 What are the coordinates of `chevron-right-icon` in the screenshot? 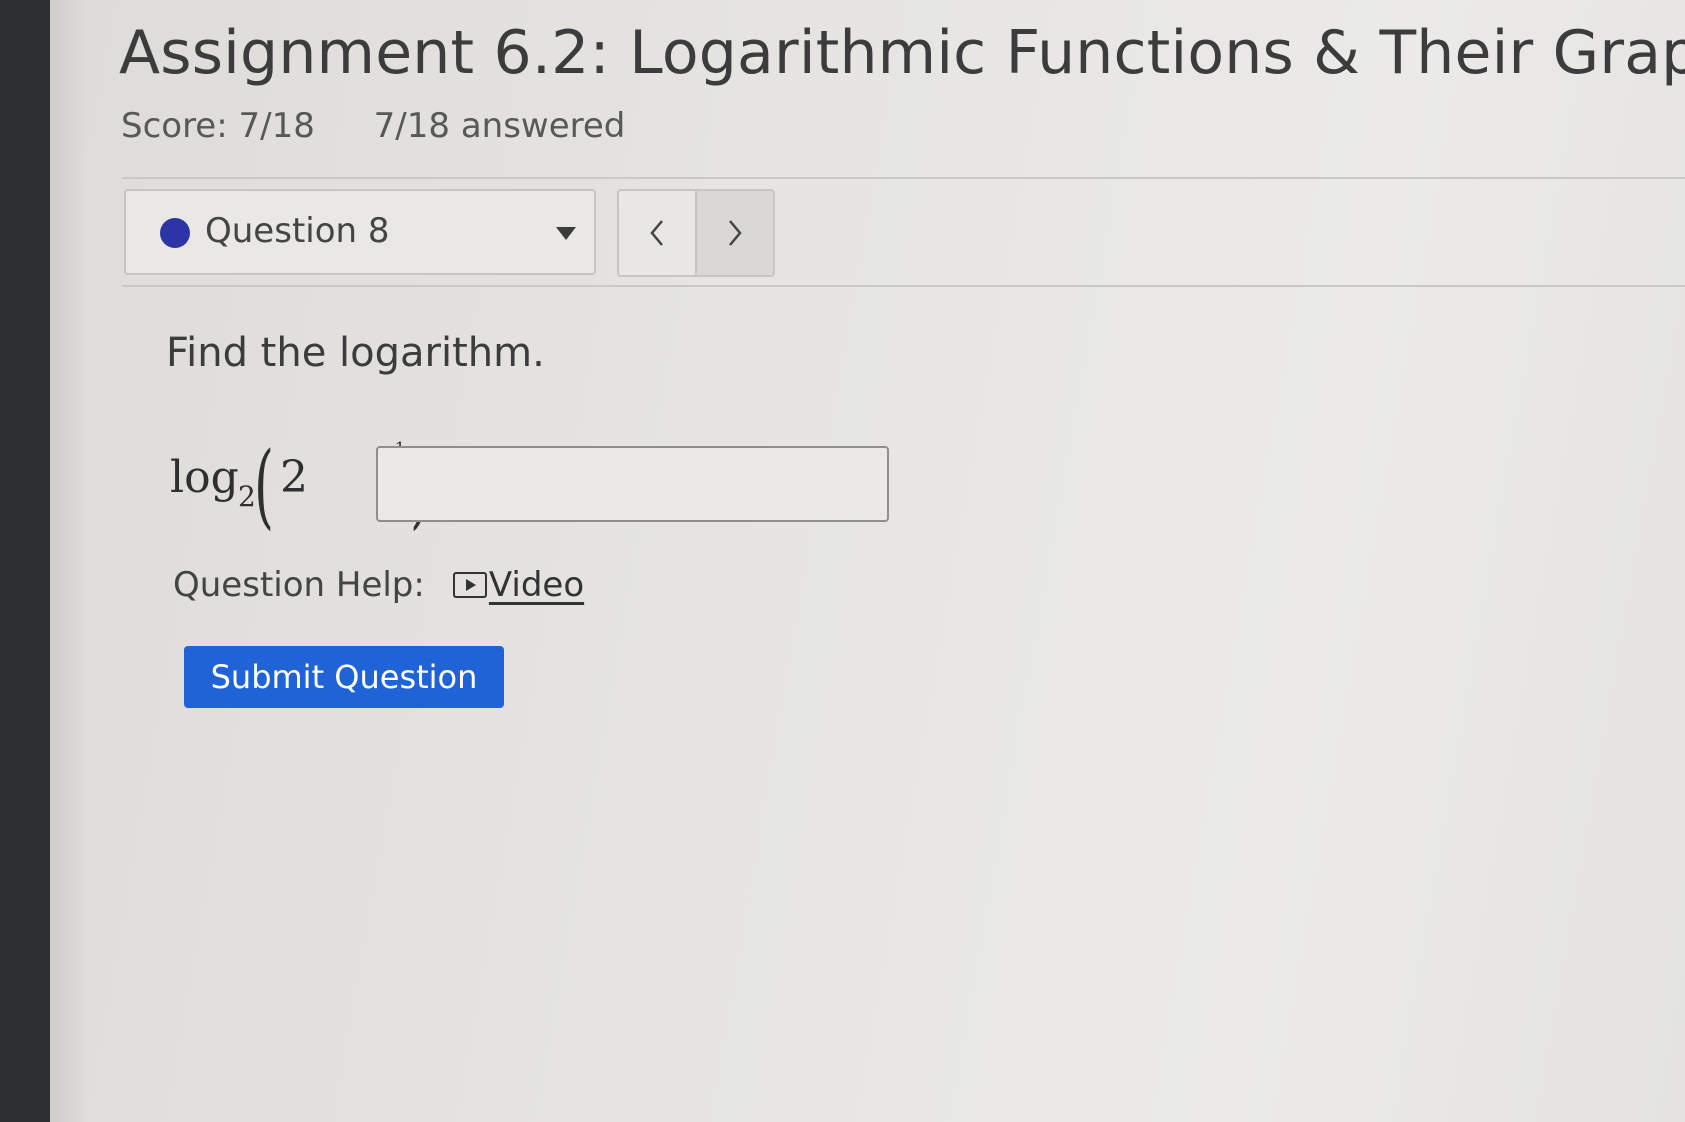 It's located at (735, 233).